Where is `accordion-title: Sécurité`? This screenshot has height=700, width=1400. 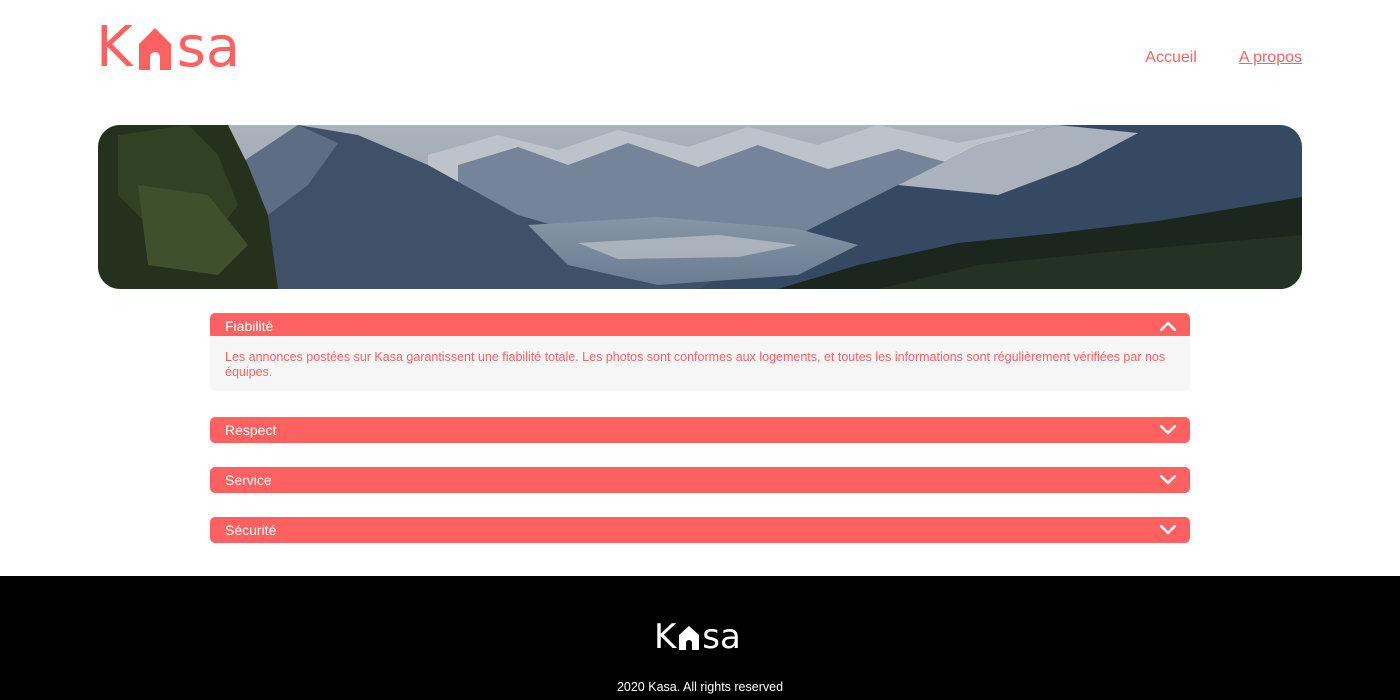 accordion-title: Sécurité is located at coordinates (251, 530).